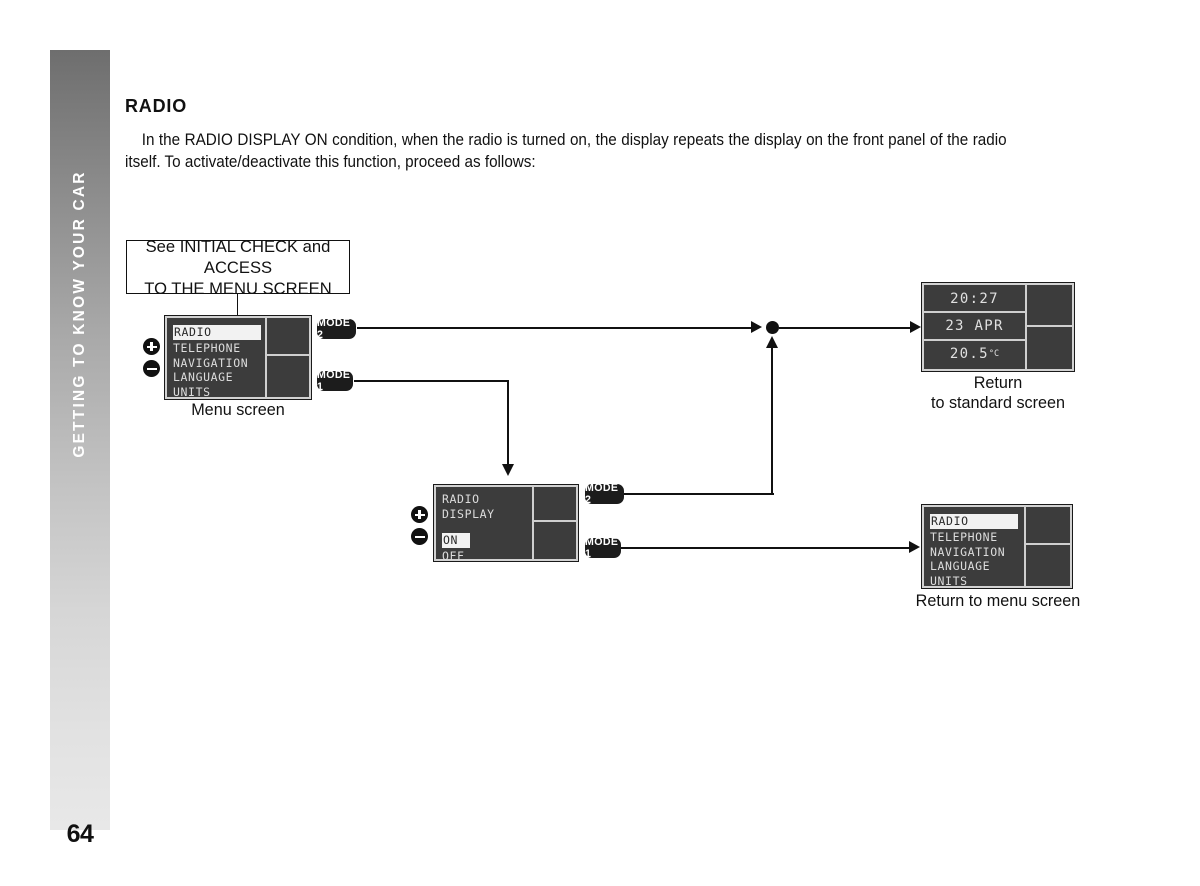 Image resolution: width=1200 pixels, height=886 pixels. Describe the element at coordinates (456, 540) in the screenshot. I see `radio-display-option-label: ON` at that location.